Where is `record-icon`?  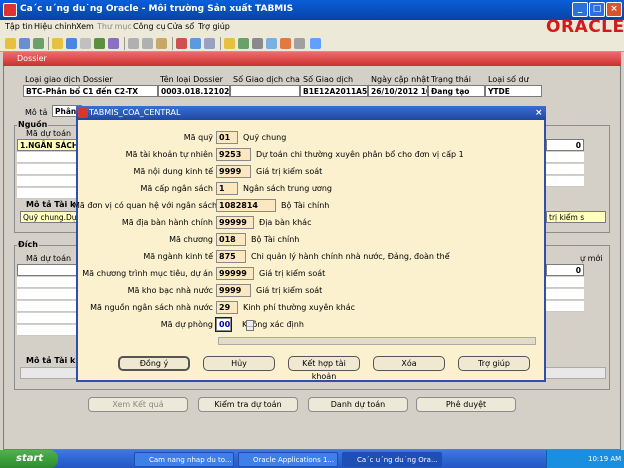 record-icon is located at coordinates (285, 43).